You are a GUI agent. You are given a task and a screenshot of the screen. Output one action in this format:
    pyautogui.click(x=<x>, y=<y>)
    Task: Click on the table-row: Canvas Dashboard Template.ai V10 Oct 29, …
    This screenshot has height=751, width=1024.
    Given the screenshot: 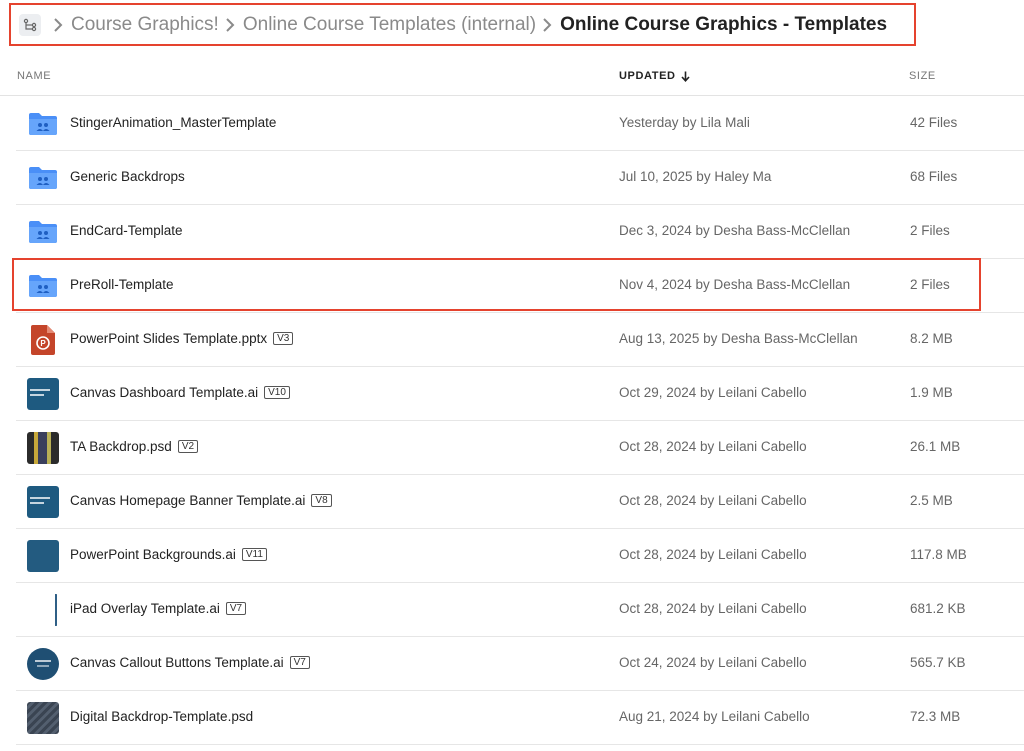 What is the action you would take?
    pyautogui.click(x=520, y=394)
    